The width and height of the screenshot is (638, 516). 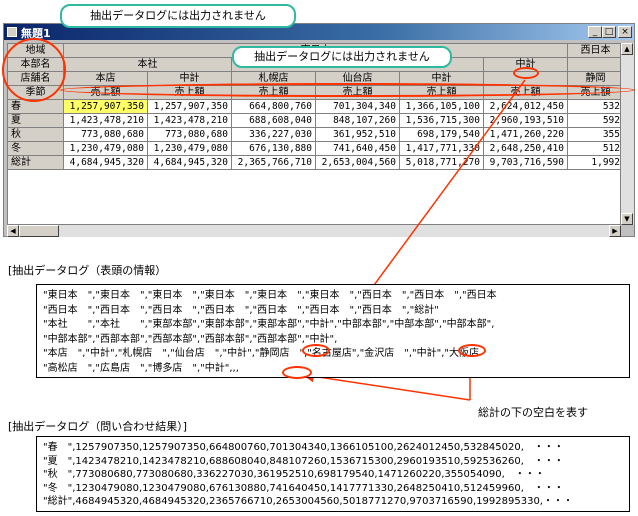 I want to click on header-log-line: "高松店 ","広島店 ","博多店 ","中計",,,, so click(x=141, y=368).